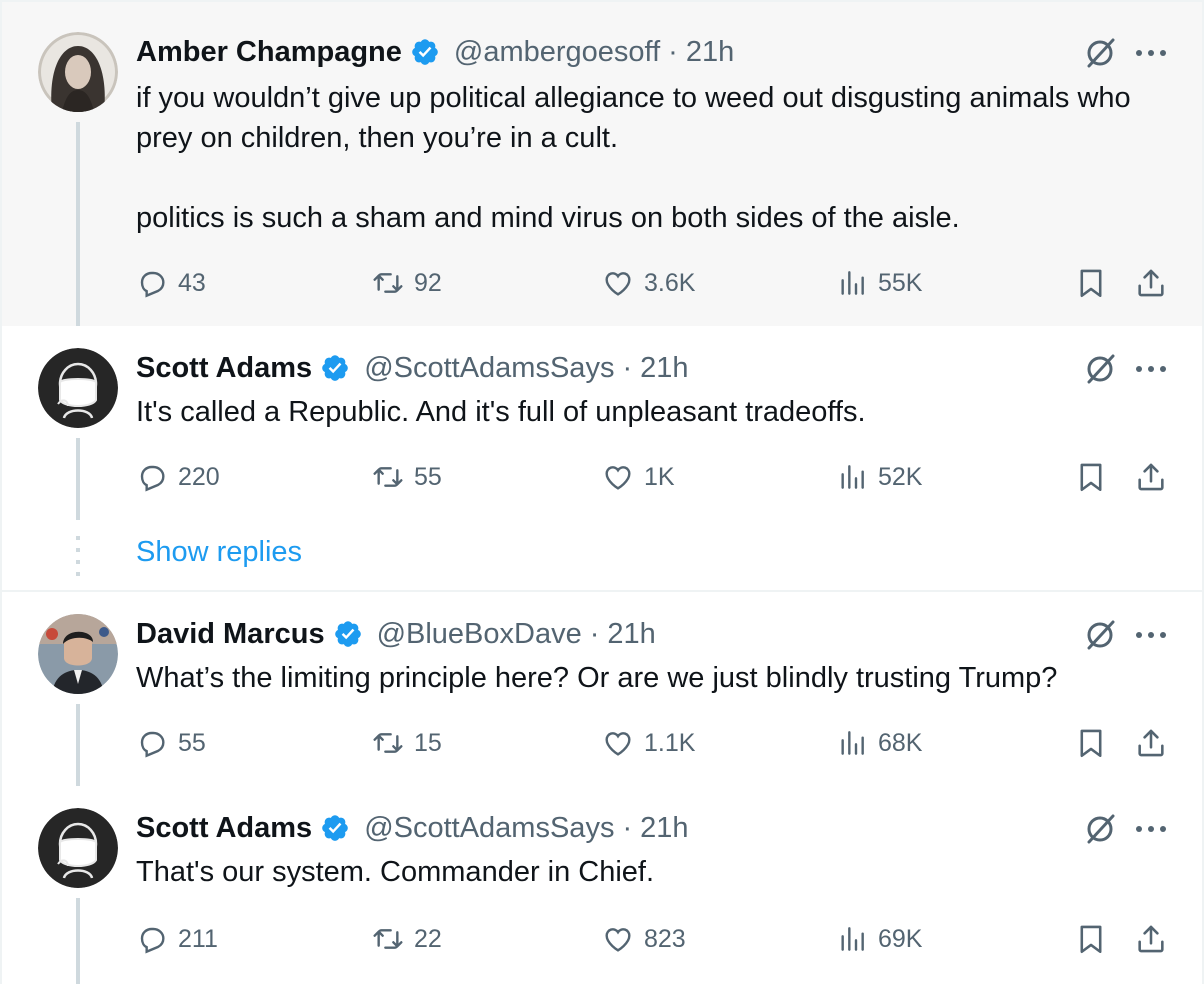 The image size is (1204, 984). What do you see at coordinates (648, 743) in the screenshot?
I see `like-button: 1.1K` at bounding box center [648, 743].